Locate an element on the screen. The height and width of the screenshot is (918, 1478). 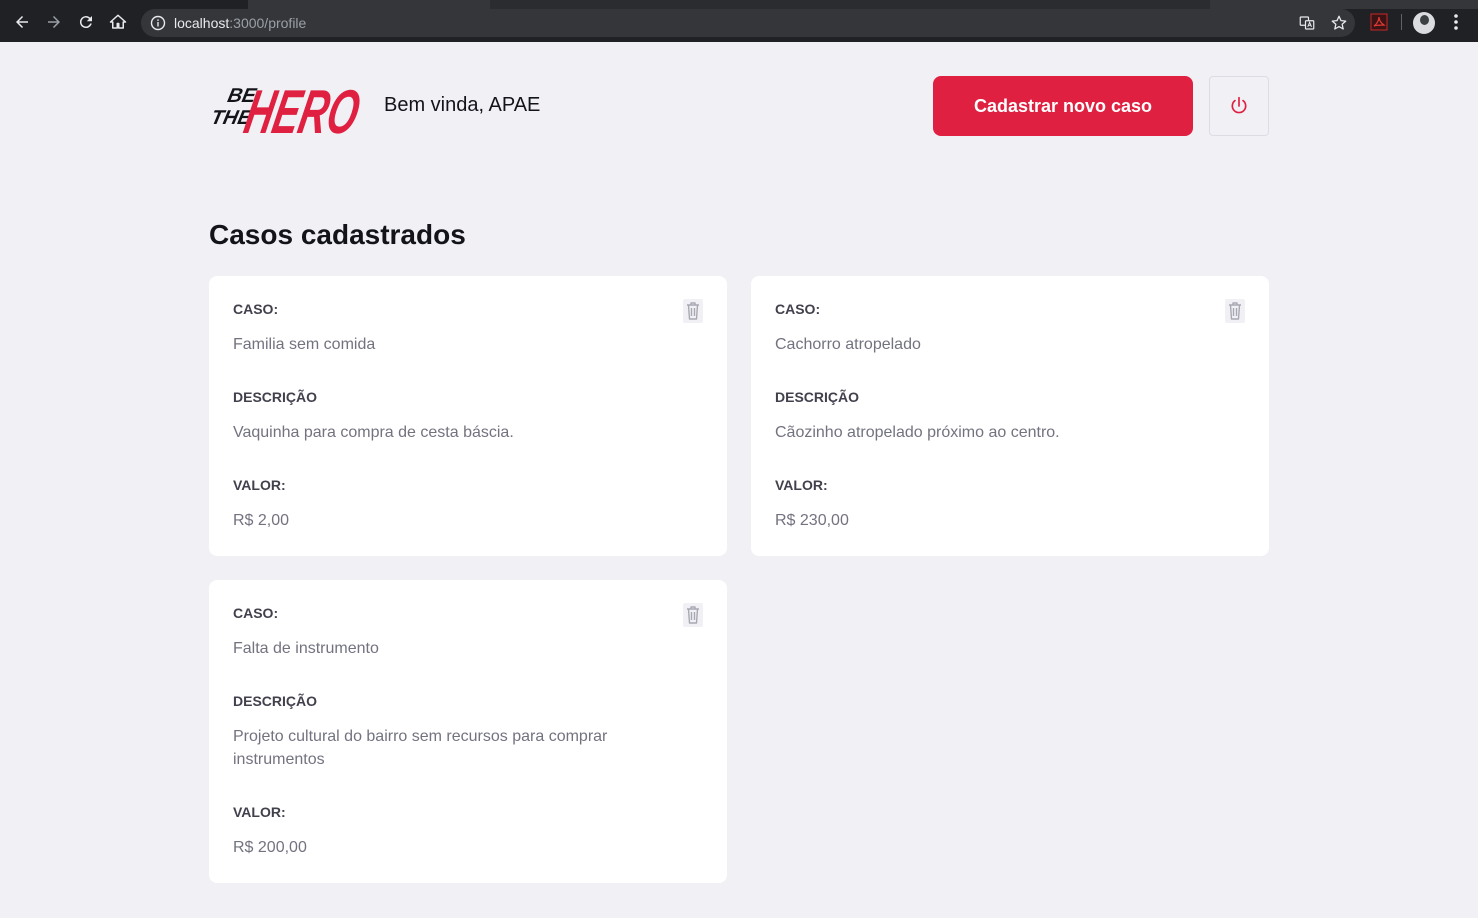
tab-strip is located at coordinates (739, 4).